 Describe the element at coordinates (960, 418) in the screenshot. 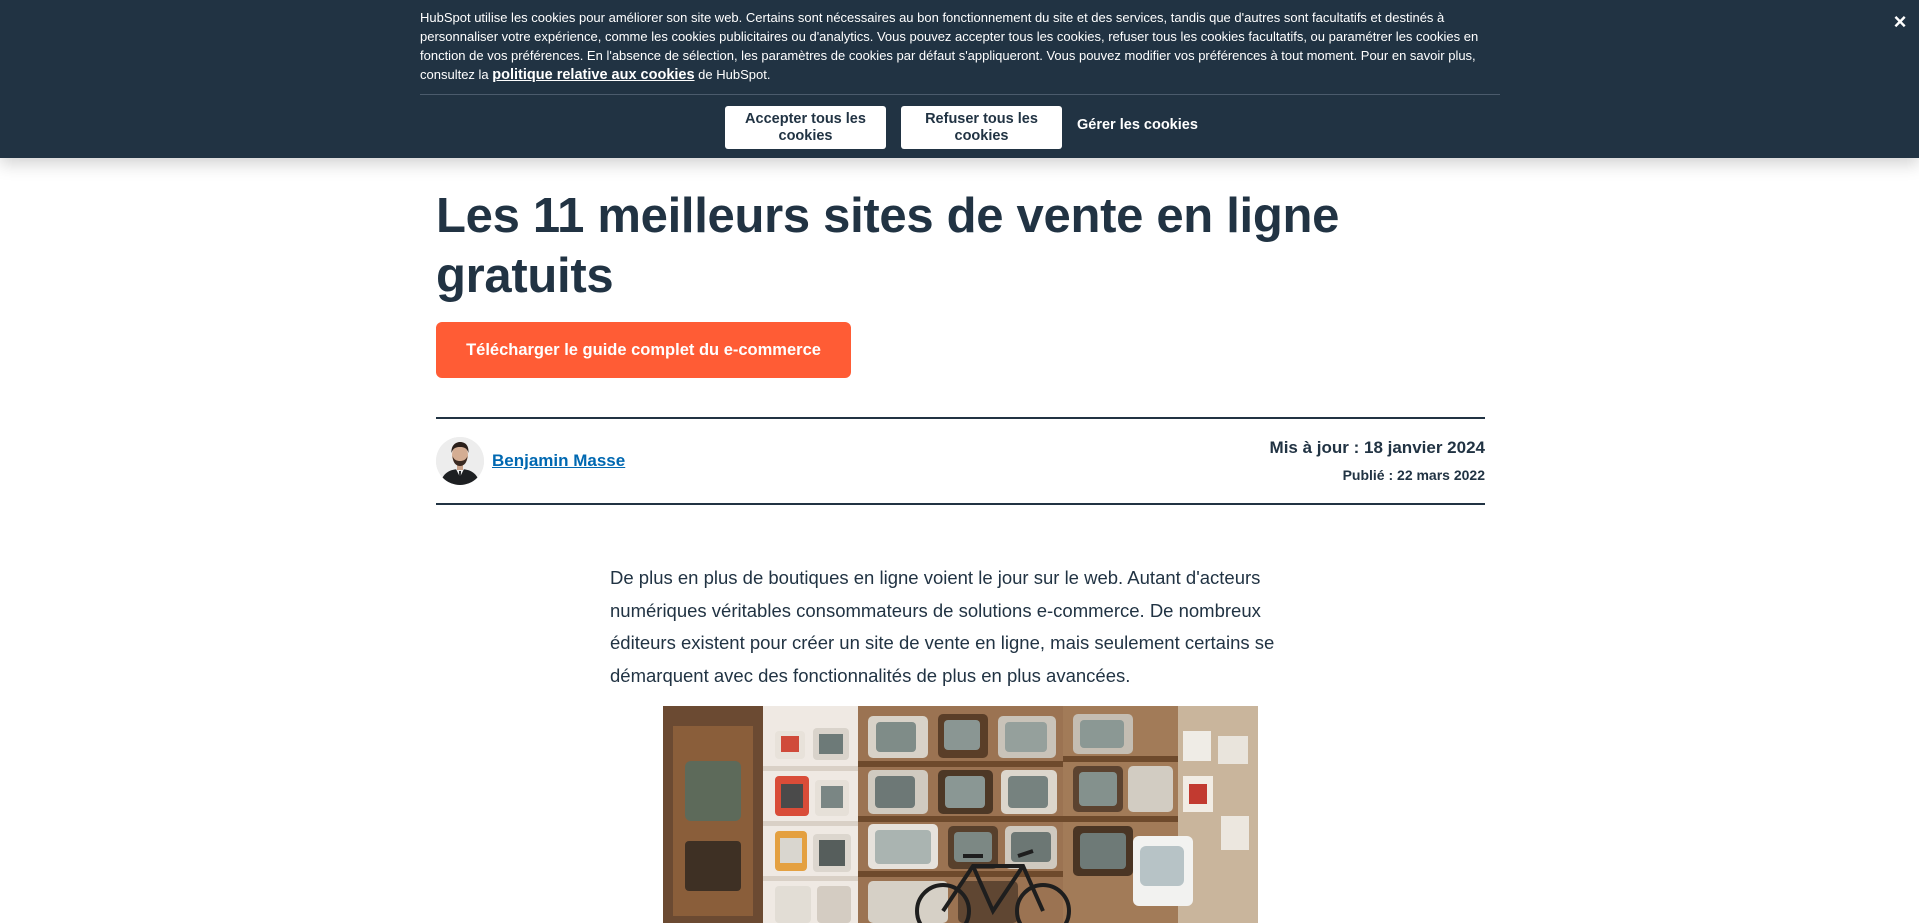

I see `meta-divider-top` at that location.